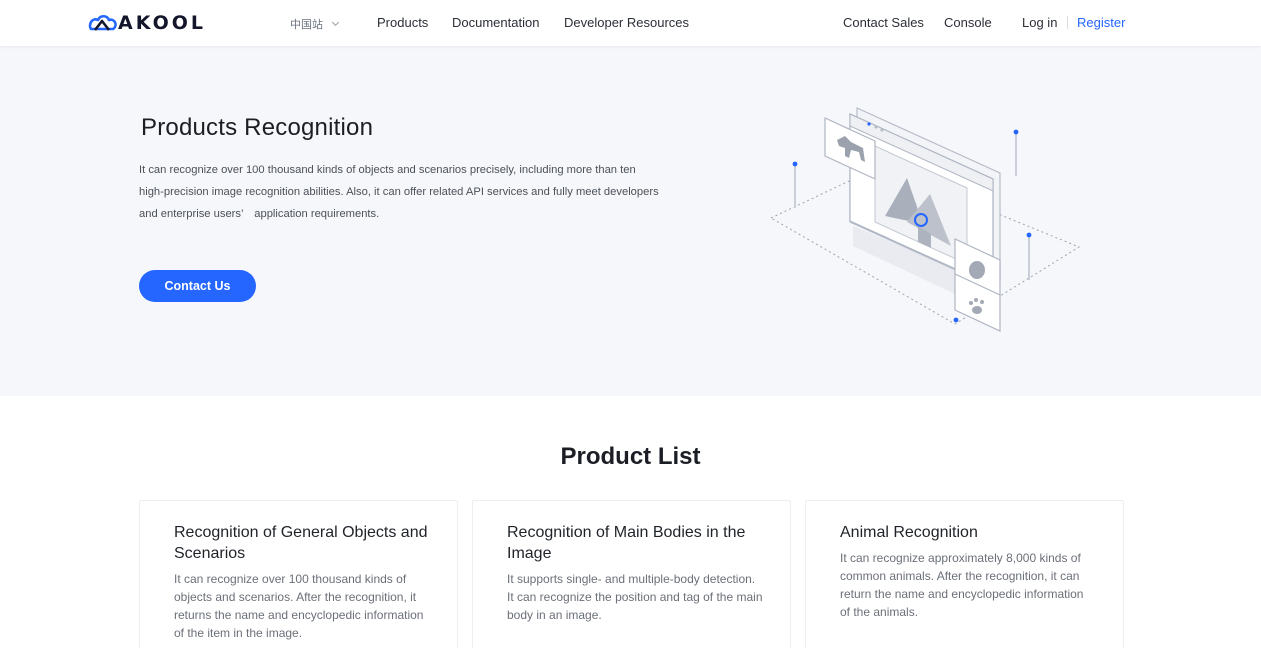 The image size is (1261, 648). What do you see at coordinates (925, 219) in the screenshot?
I see `image-recognition-illustration` at bounding box center [925, 219].